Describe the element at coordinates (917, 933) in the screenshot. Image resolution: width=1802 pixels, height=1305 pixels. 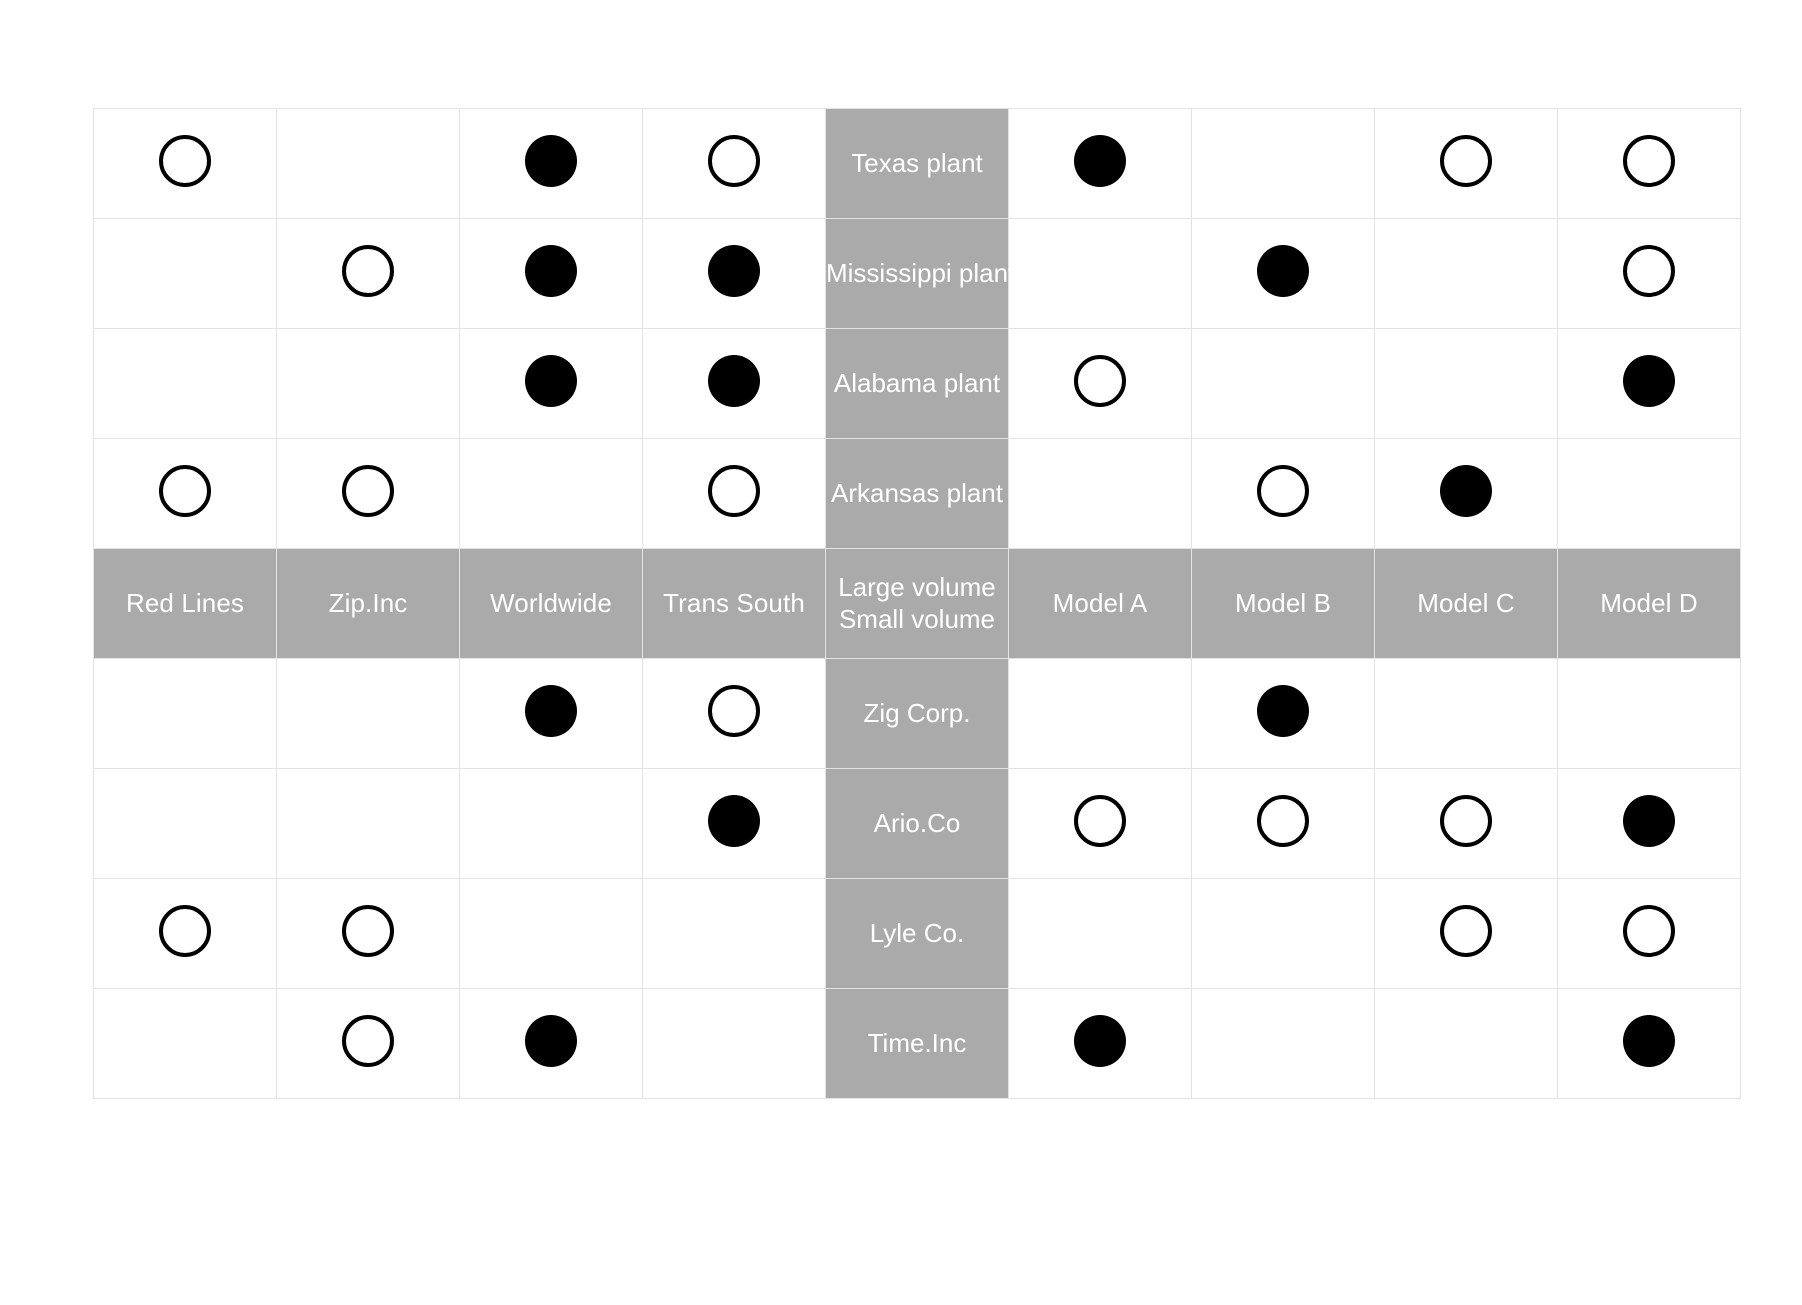
I see `matrix-row: Lyle Co.` at that location.